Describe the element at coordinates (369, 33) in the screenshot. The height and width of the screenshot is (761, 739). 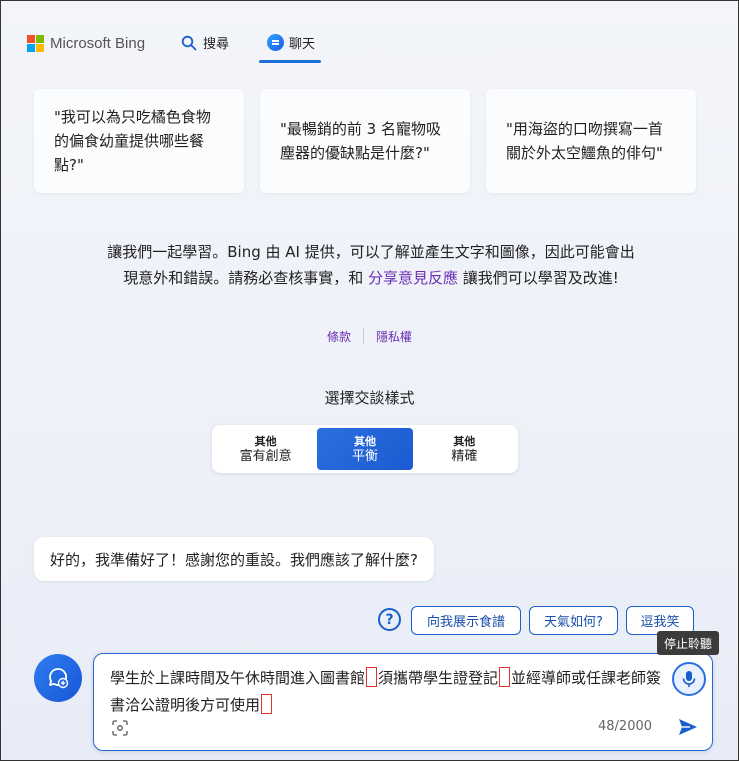
I see `header: Microsoft Bing 搜尋 聊天` at that location.